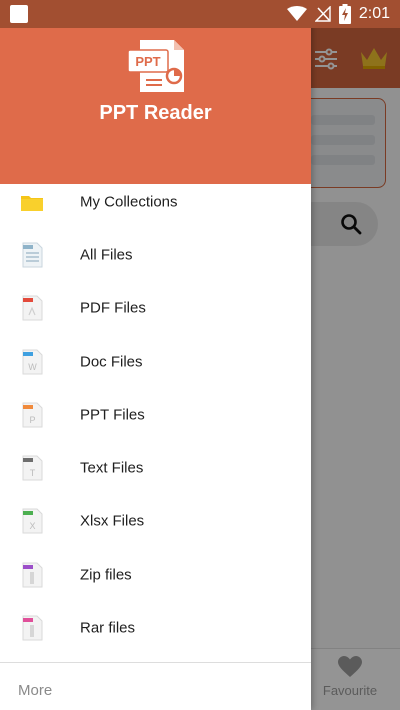 This screenshot has width=400, height=710. Describe the element at coordinates (155, 662) in the screenshot. I see `drawer-divider` at that location.